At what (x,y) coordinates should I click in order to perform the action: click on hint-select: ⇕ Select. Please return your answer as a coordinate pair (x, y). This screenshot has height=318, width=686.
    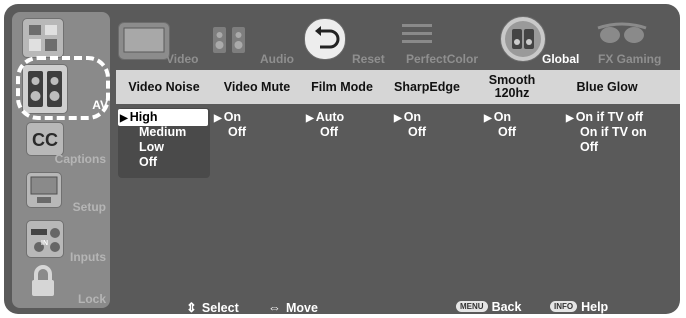
    Looking at the image, I should click on (212, 307).